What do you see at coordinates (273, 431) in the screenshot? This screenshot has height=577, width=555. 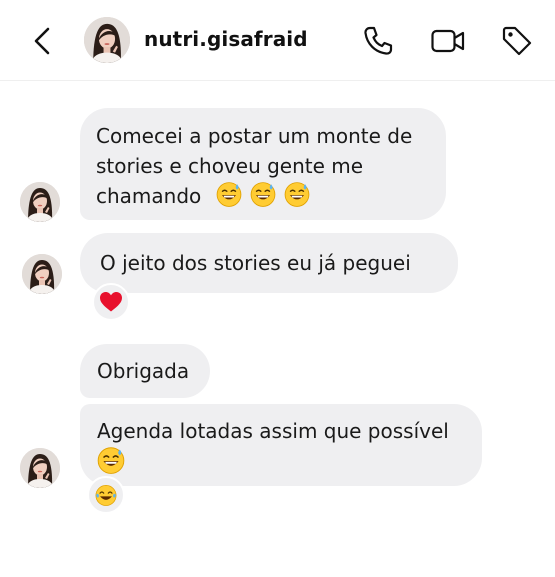 I see `message-text: Agenda lotadas assim que possível` at bounding box center [273, 431].